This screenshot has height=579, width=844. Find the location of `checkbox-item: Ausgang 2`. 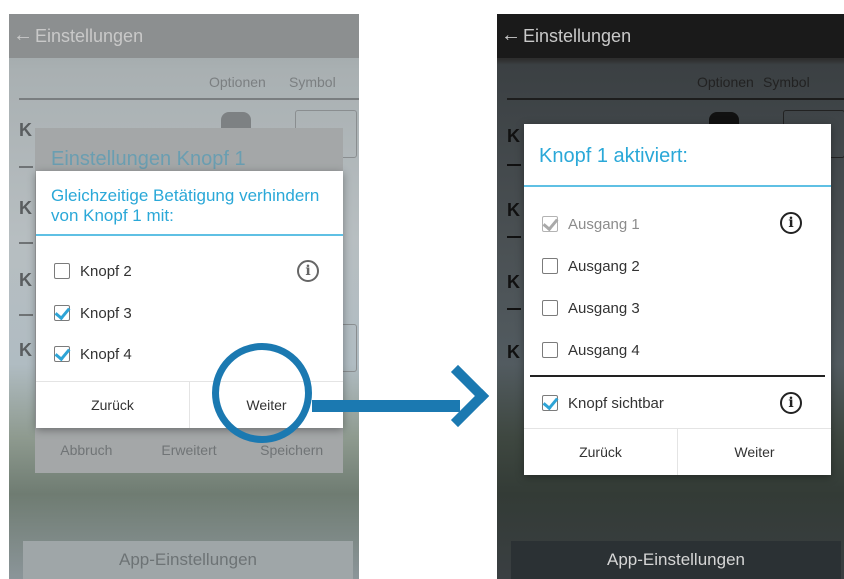

checkbox-item: Ausgang 2 is located at coordinates (591, 266).